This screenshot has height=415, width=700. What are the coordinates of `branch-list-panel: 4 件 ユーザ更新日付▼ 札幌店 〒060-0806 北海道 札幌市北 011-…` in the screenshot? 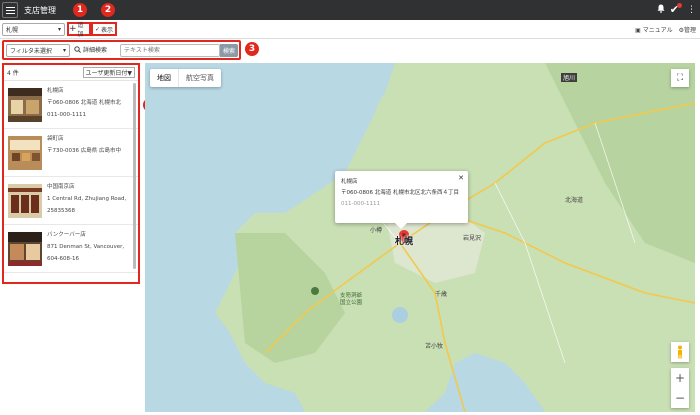 It's located at (71, 173).